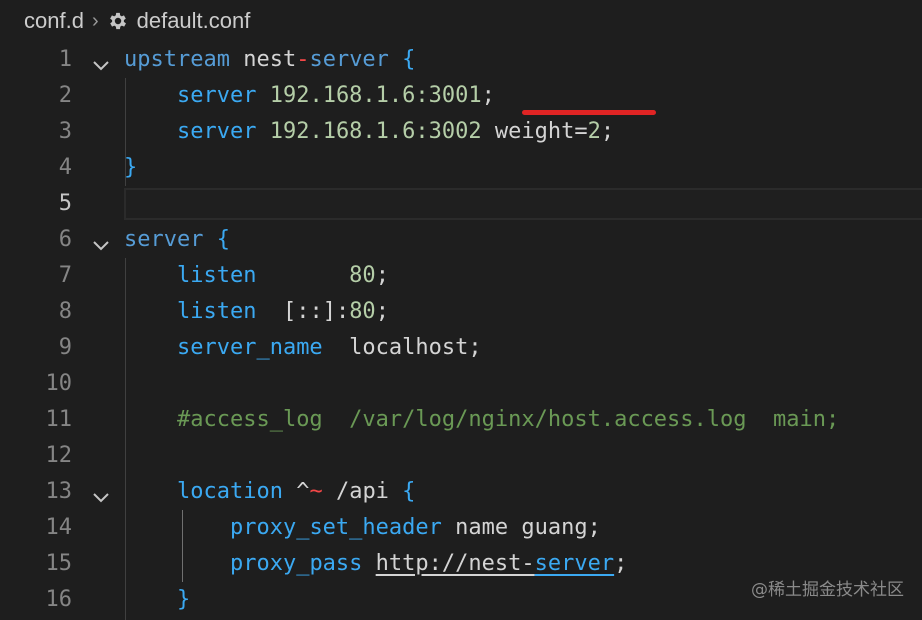 This screenshot has width=922, height=620. Describe the element at coordinates (461, 240) in the screenshot. I see `code-line: 6 server {` at that location.